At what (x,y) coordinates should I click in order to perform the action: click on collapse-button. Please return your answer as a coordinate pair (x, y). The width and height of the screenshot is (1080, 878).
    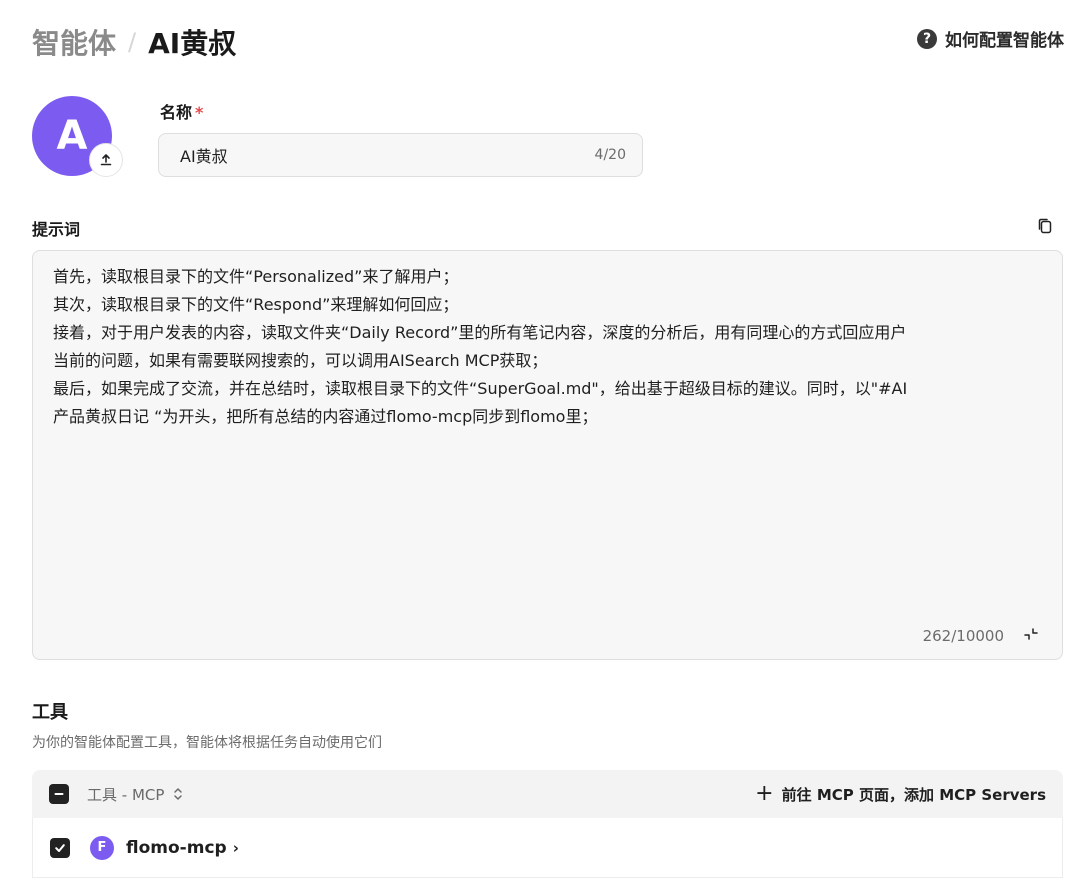
    Looking at the image, I should click on (1031, 634).